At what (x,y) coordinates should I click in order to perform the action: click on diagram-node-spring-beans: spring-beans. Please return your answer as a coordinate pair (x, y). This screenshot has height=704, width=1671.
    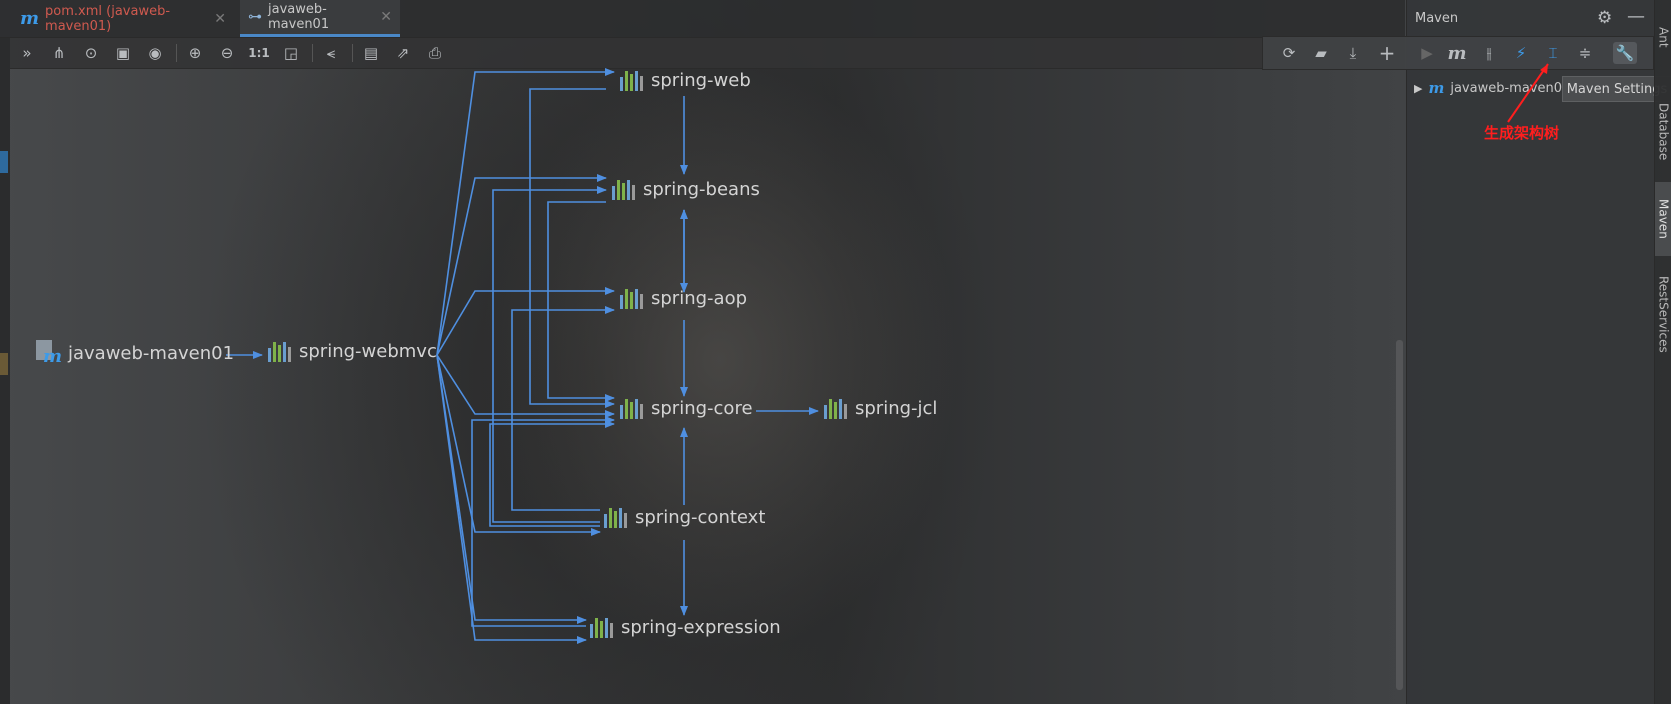
    Looking at the image, I should click on (686, 189).